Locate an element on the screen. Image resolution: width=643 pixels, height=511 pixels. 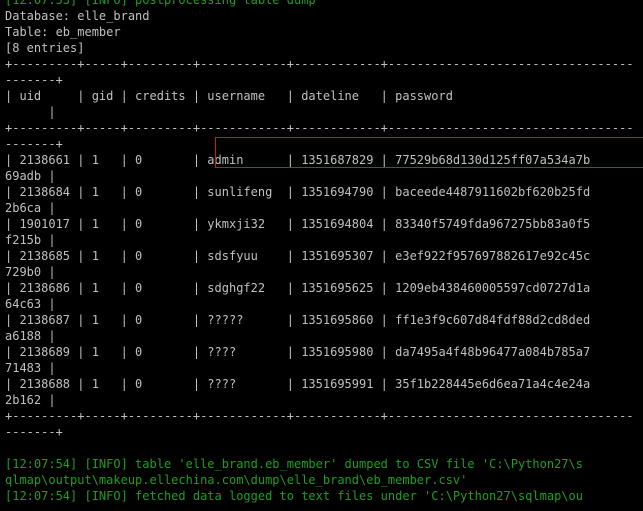
admin-row-highlight is located at coordinates (429, 152).